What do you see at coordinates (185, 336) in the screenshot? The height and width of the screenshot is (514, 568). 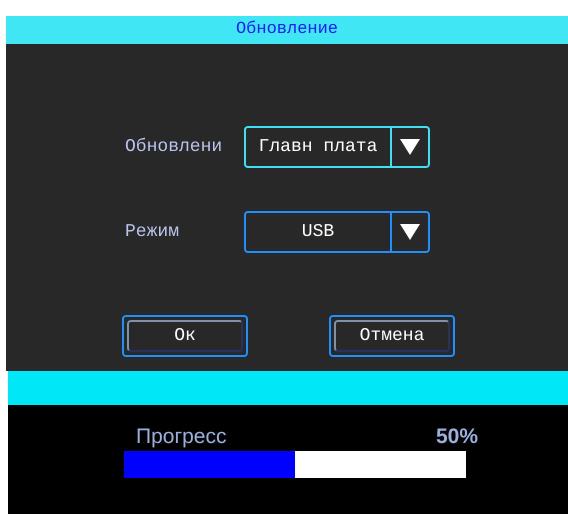 I see `dialog-button: Ок` at bounding box center [185, 336].